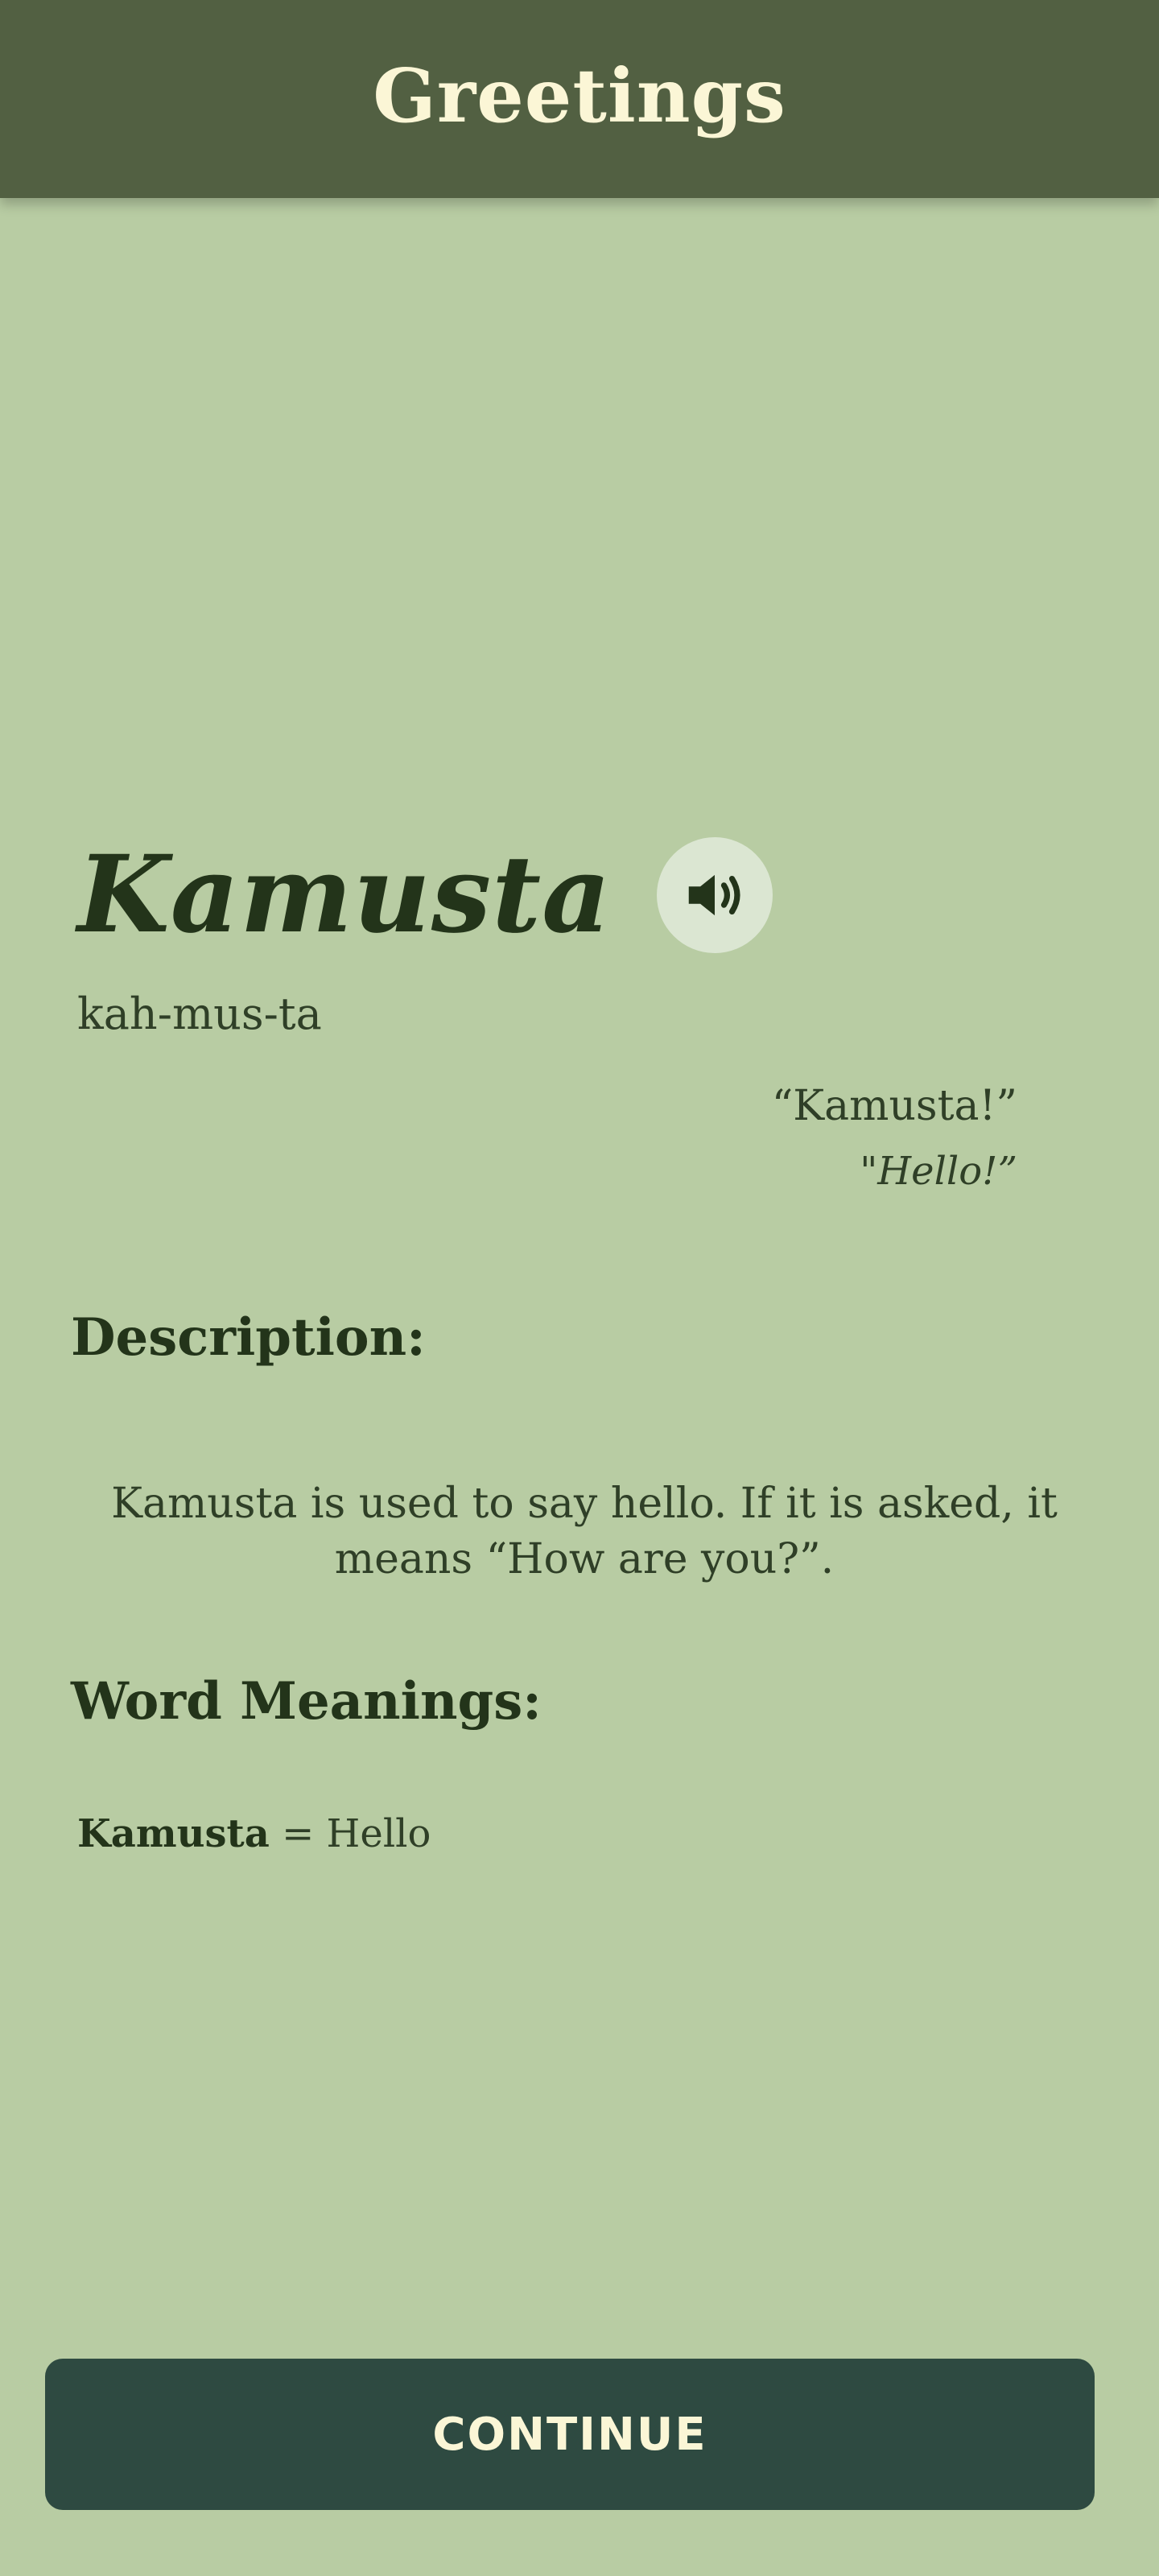 The height and width of the screenshot is (2576, 1159). What do you see at coordinates (344, 894) in the screenshot?
I see `vocabulary-word: Kamusta` at bounding box center [344, 894].